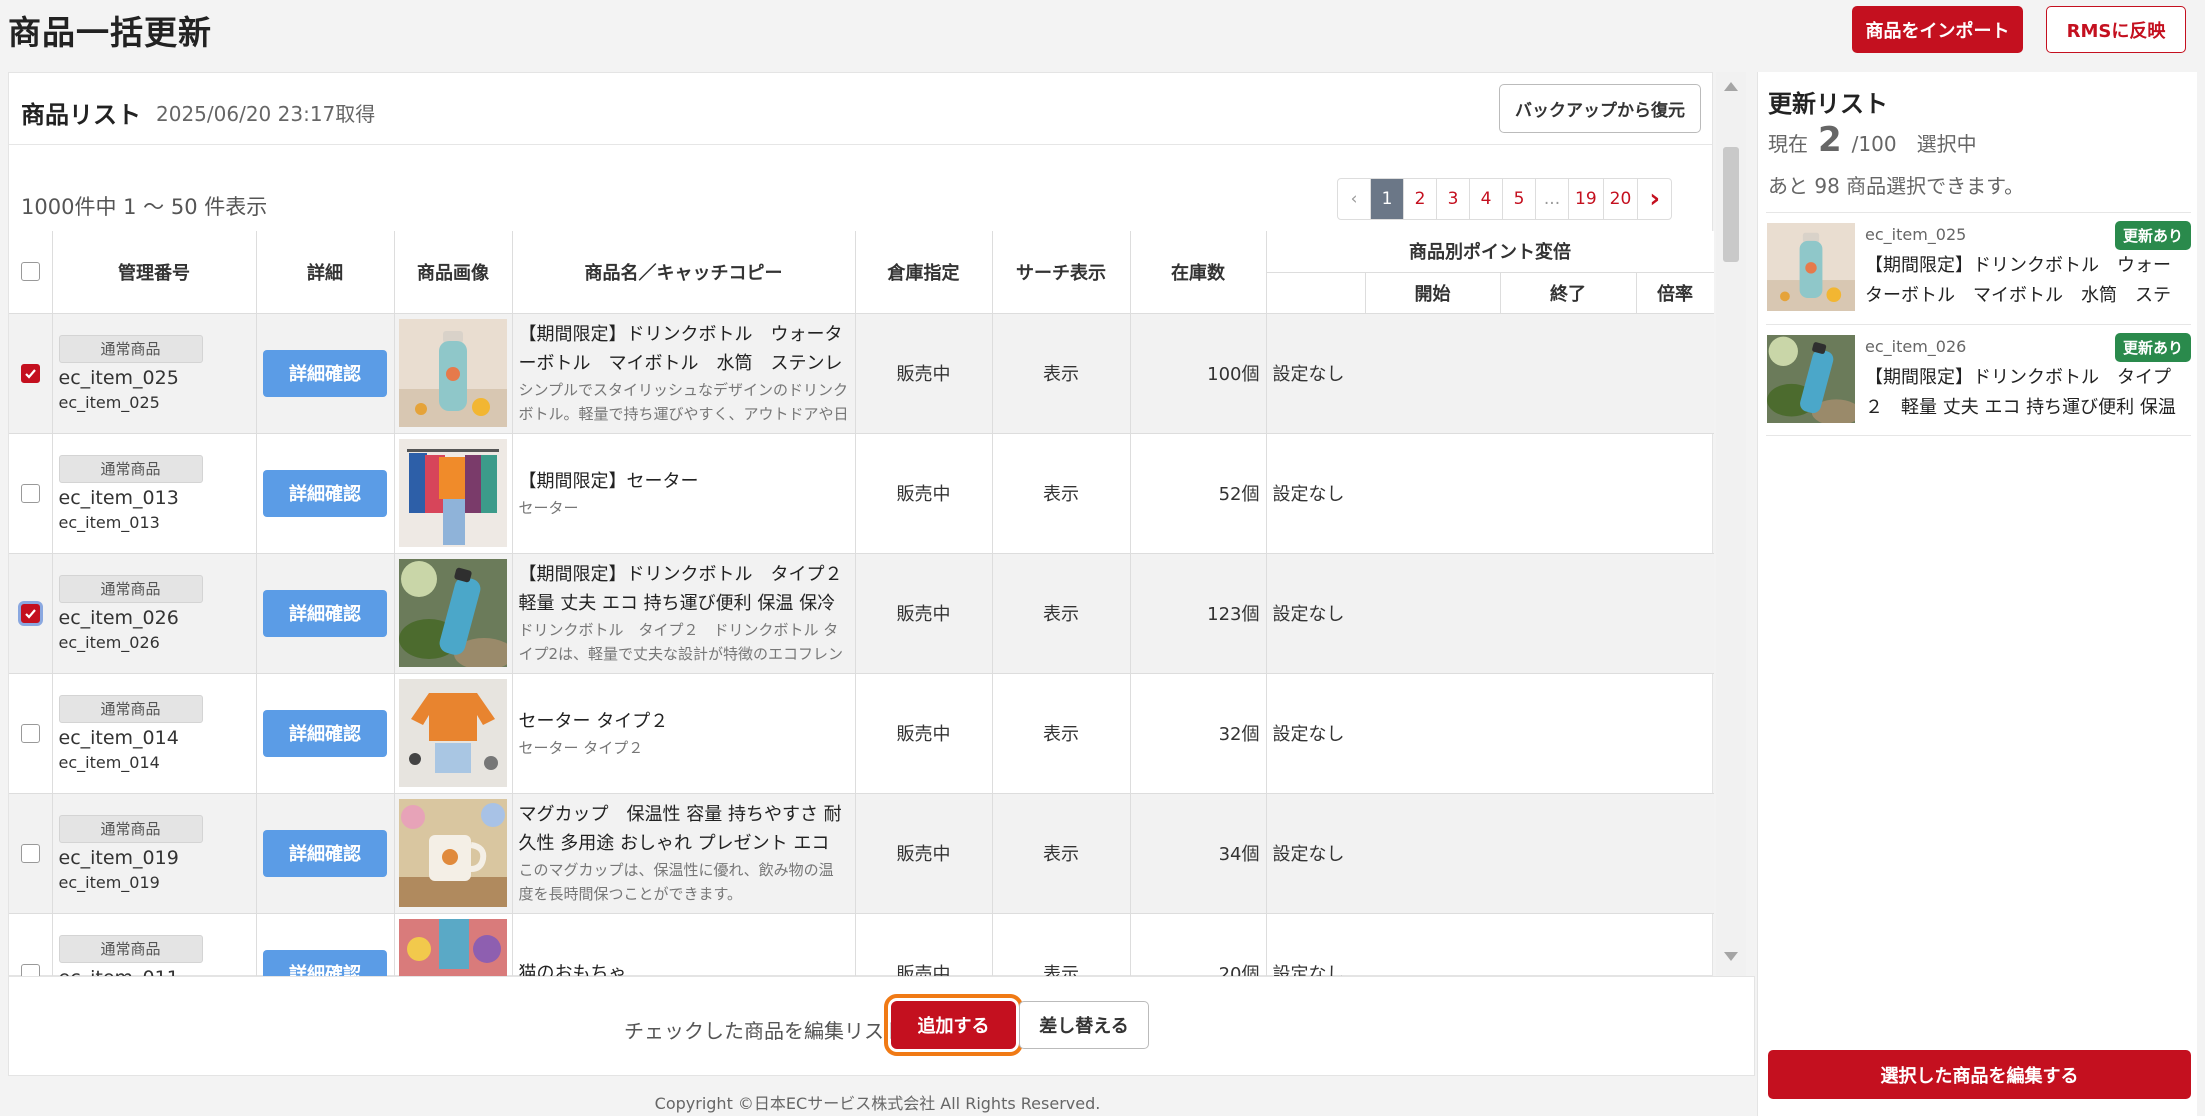 The height and width of the screenshot is (1116, 2205). Describe the element at coordinates (684, 493) in the screenshot. I see `product-name-cell: 【期間限定】セーター セーター` at that location.